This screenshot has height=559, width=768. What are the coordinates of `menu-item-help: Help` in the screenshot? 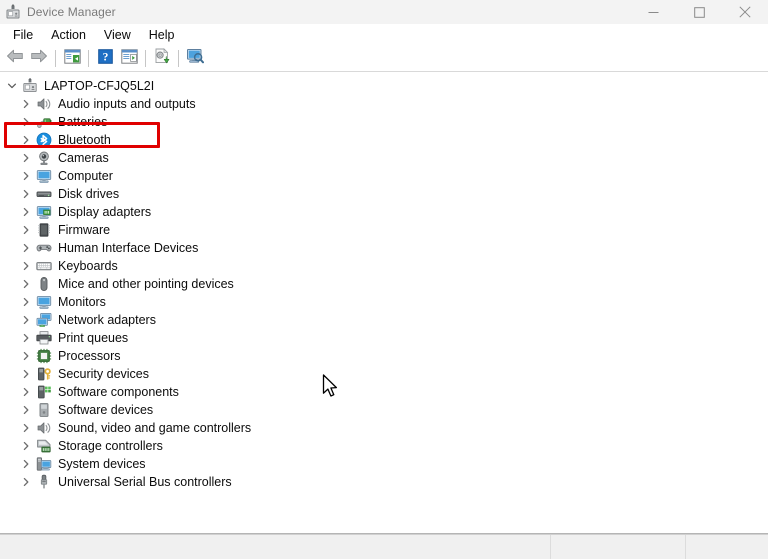 It's located at (162, 35).